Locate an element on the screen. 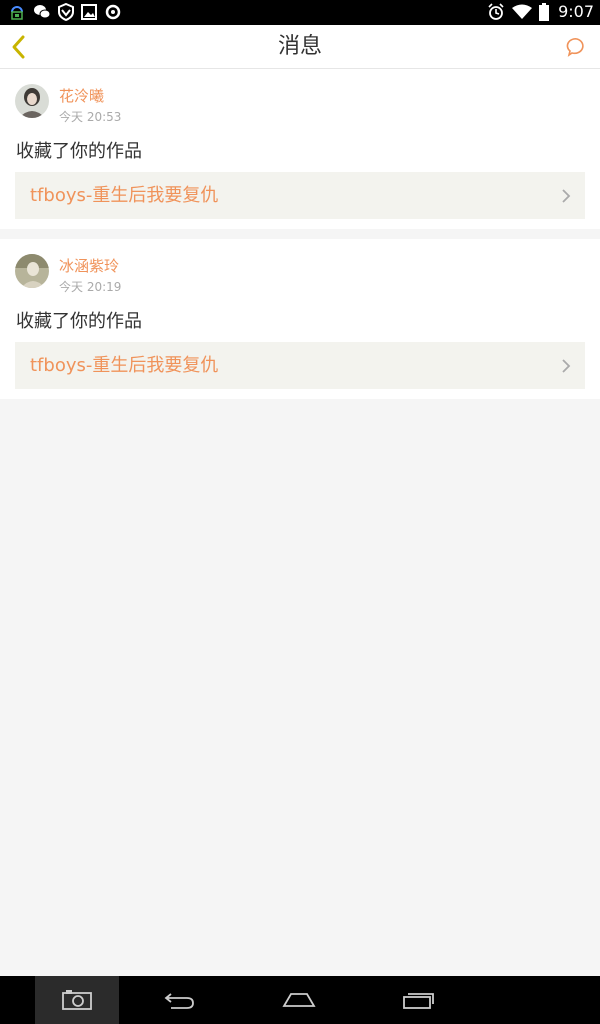  recents-icon is located at coordinates (418, 1001).